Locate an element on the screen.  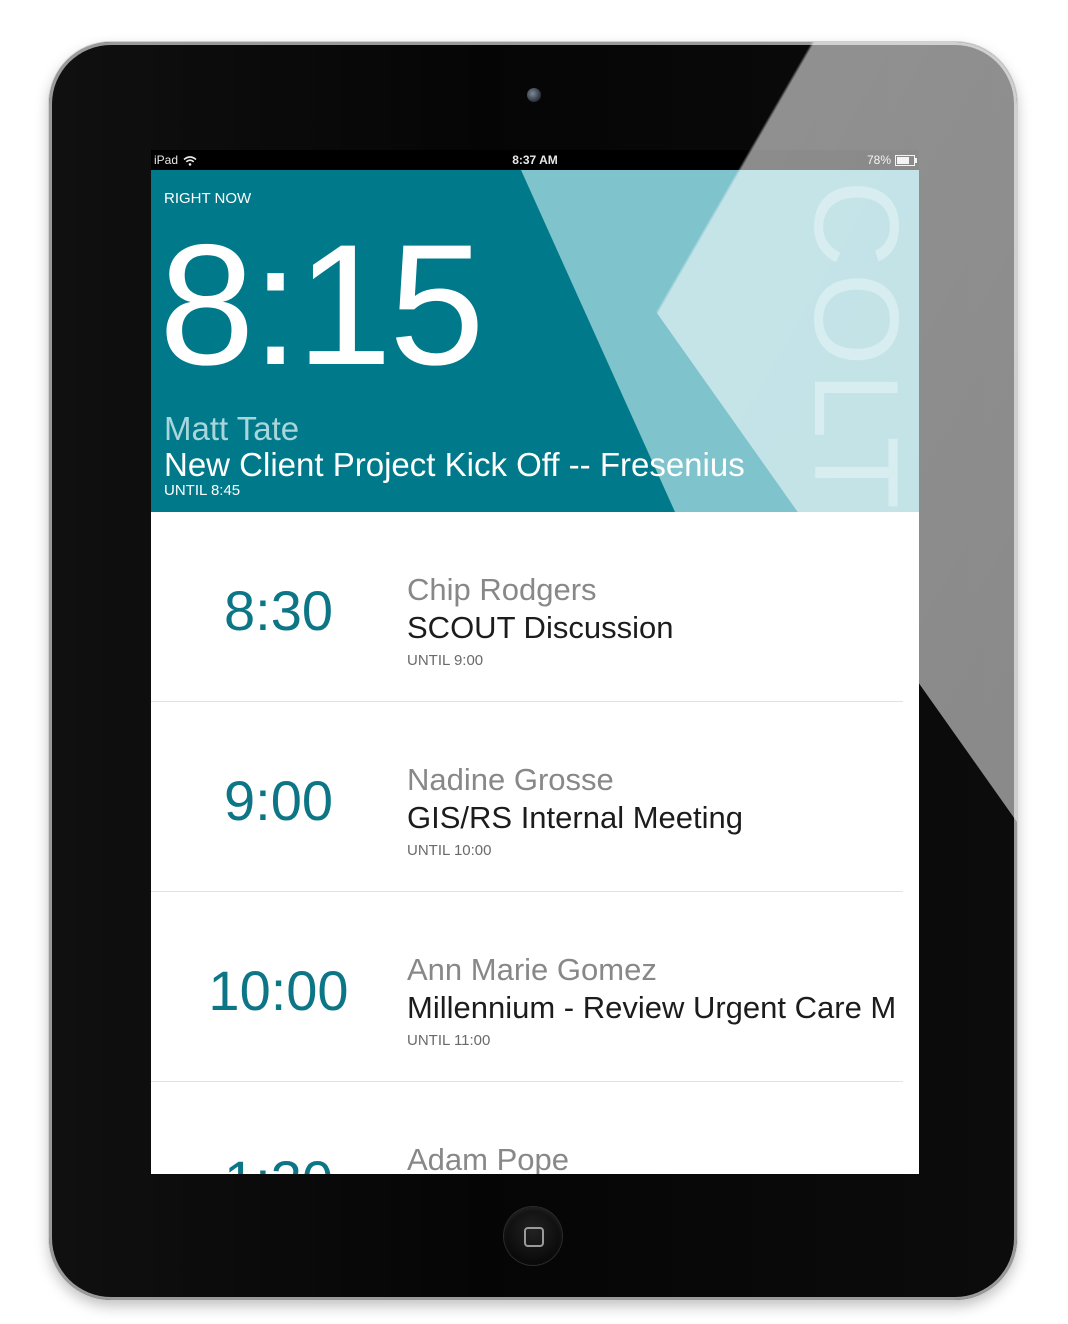
event-time: 10:00 is located at coordinates (278, 990).